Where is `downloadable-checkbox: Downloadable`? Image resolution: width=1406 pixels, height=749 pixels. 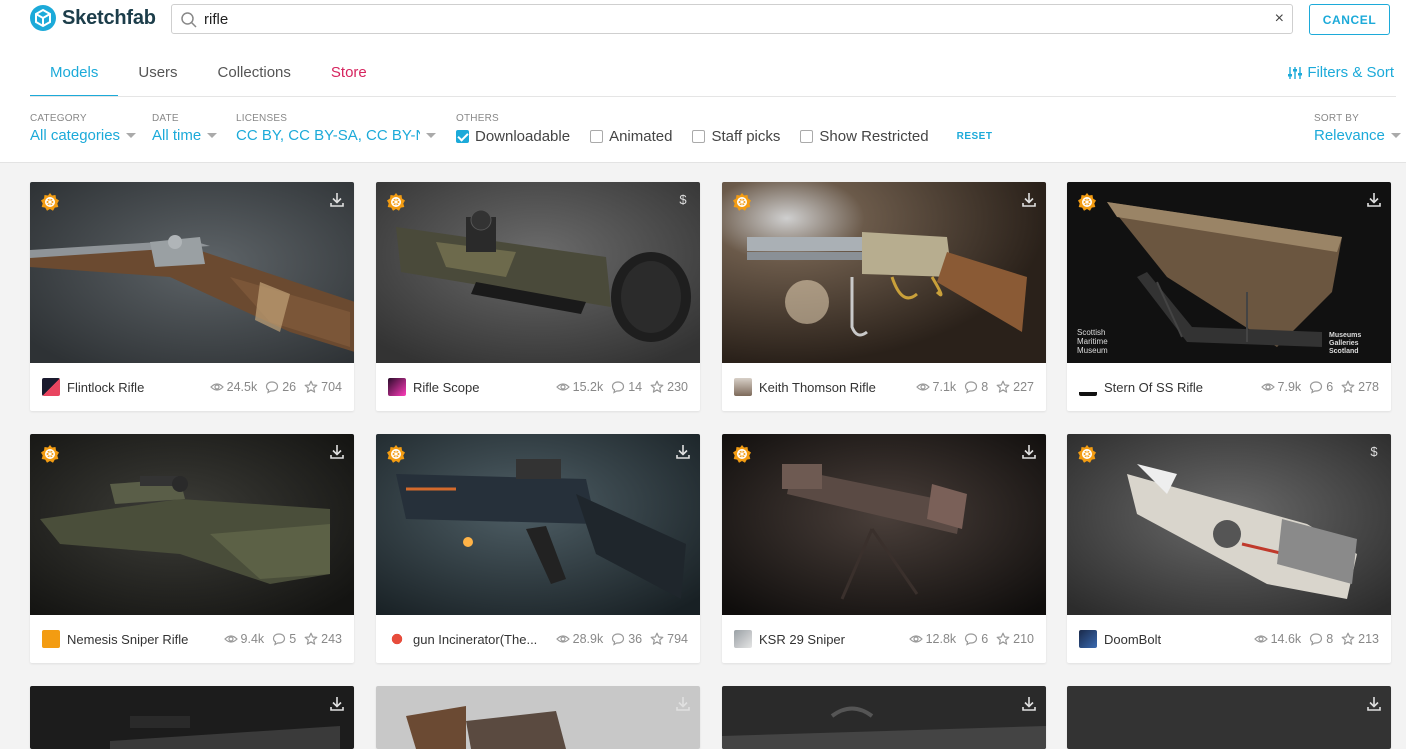 downloadable-checkbox: Downloadable is located at coordinates (513, 136).